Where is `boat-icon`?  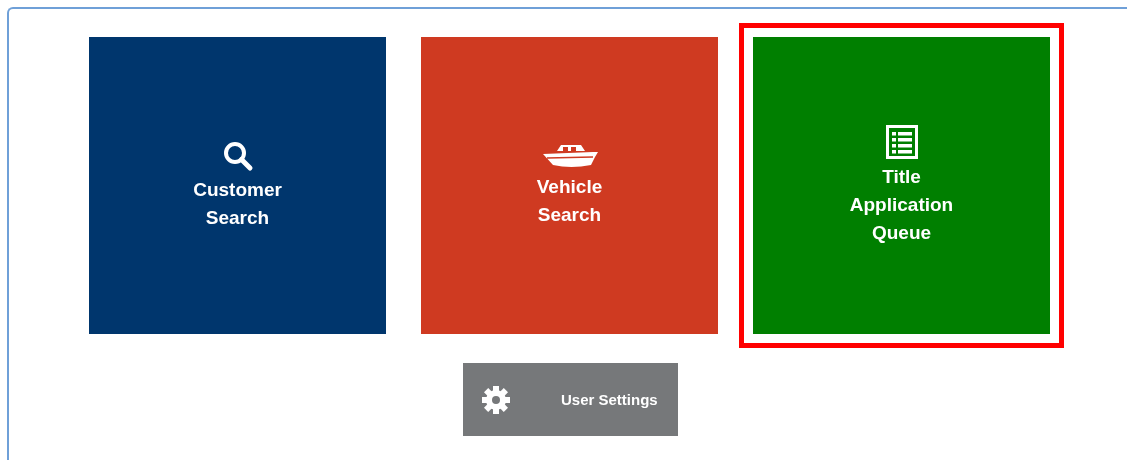
boat-icon is located at coordinates (569, 155).